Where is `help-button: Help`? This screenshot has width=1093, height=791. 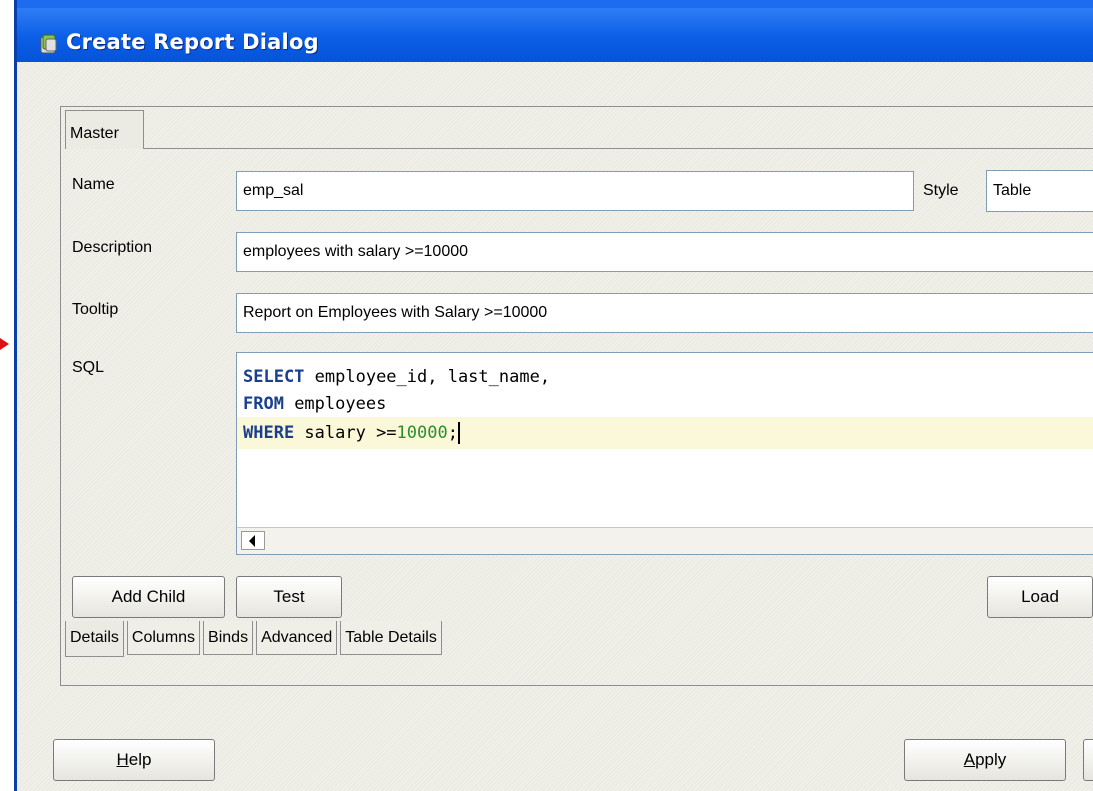
help-button: Help is located at coordinates (134, 760).